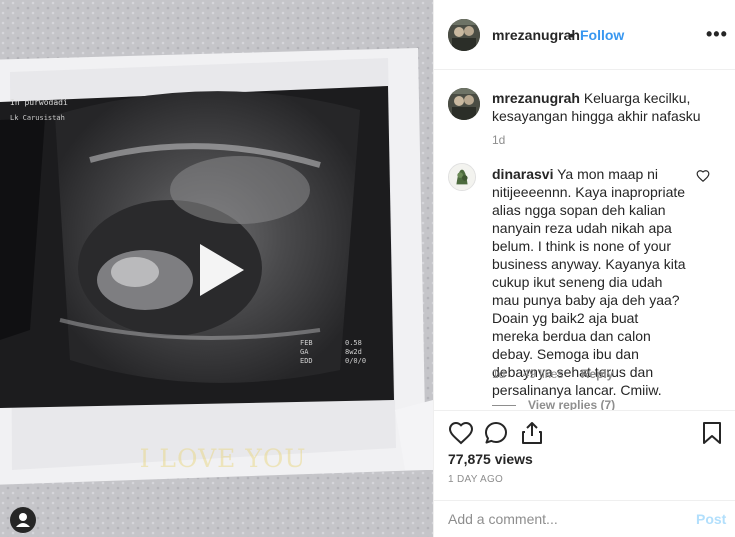 This screenshot has width=735, height=537. Describe the element at coordinates (223, 458) in the screenshot. I see `video-watermark: I LOVE YOU` at that location.